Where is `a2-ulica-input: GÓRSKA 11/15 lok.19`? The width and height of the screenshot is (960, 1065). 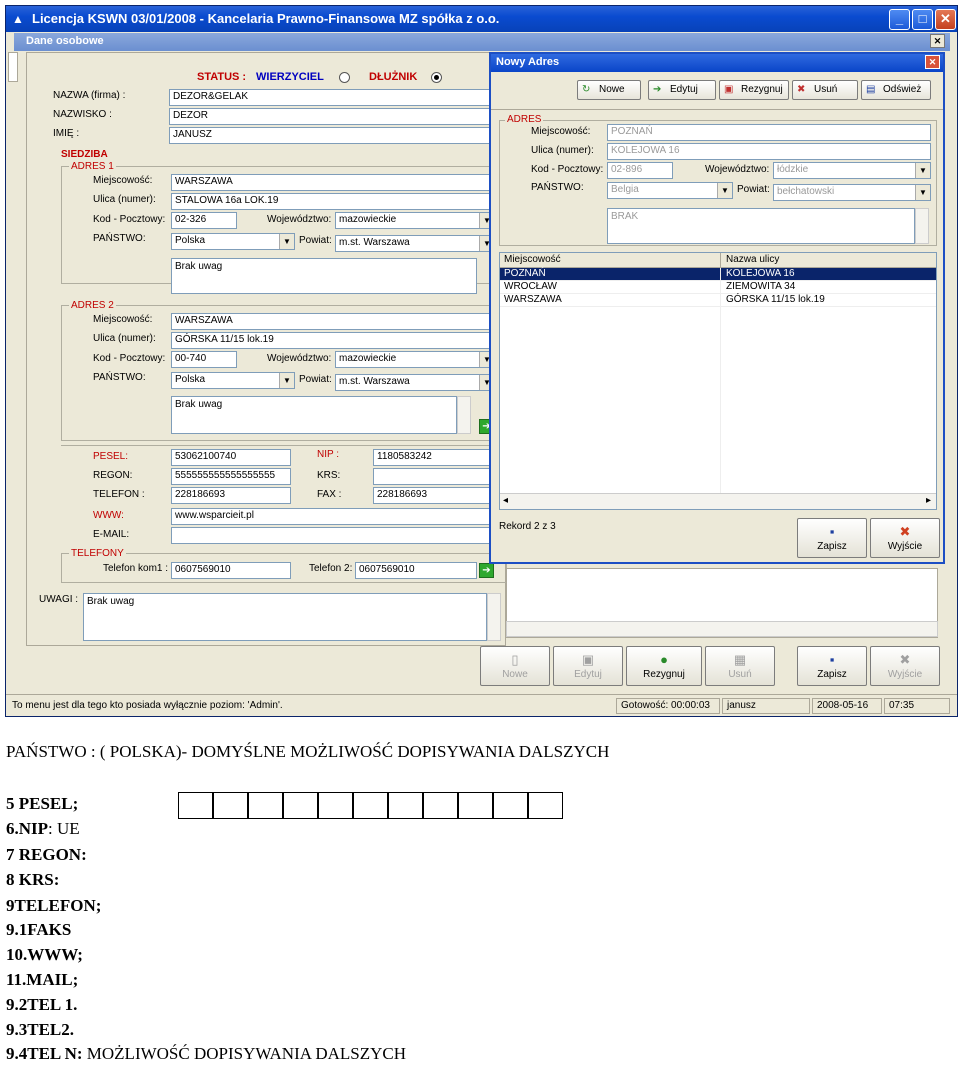 a2-ulica-input: GÓRSKA 11/15 lok.19 is located at coordinates (339, 340).